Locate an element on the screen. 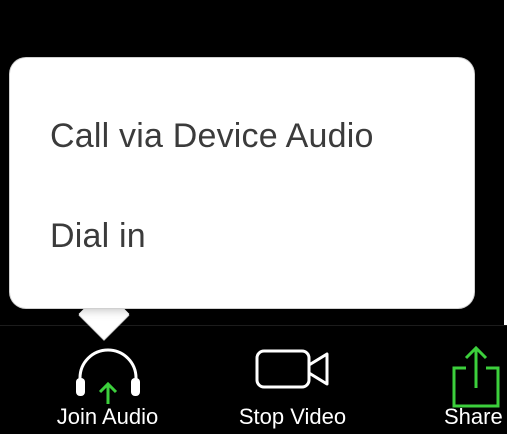 This screenshot has width=507, height=434. video-camera-icon is located at coordinates (293, 371).